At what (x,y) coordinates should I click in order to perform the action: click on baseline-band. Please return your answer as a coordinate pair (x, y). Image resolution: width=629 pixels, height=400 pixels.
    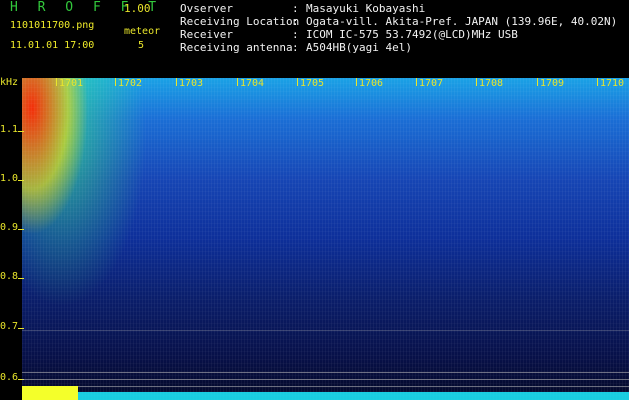
    Looking at the image, I should click on (353, 396).